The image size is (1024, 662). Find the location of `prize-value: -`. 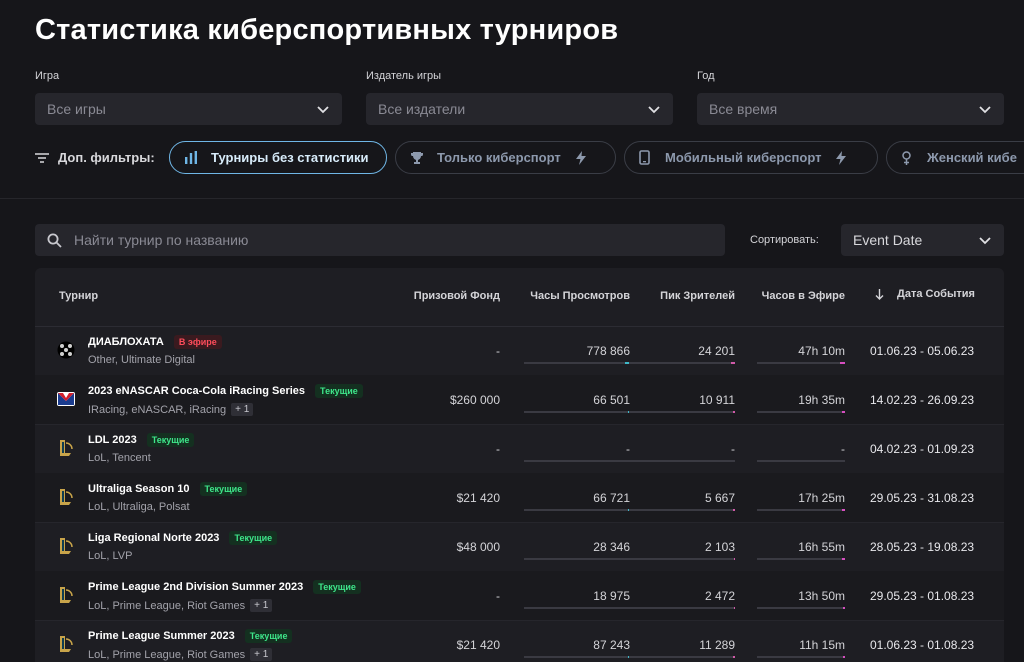

prize-value: - is located at coordinates (498, 351).